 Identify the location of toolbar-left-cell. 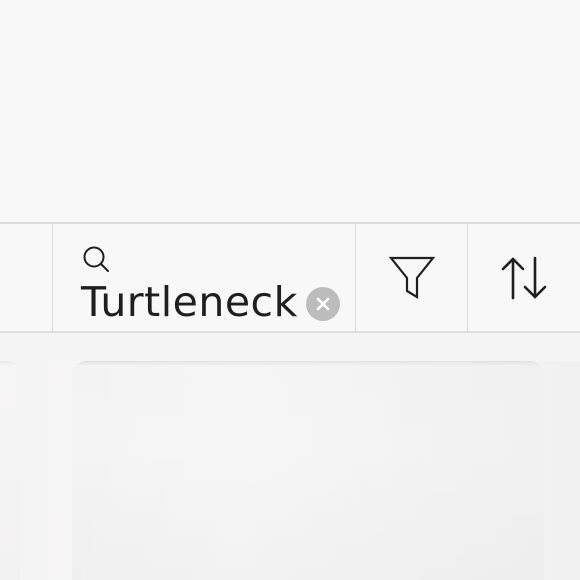
(26, 277).